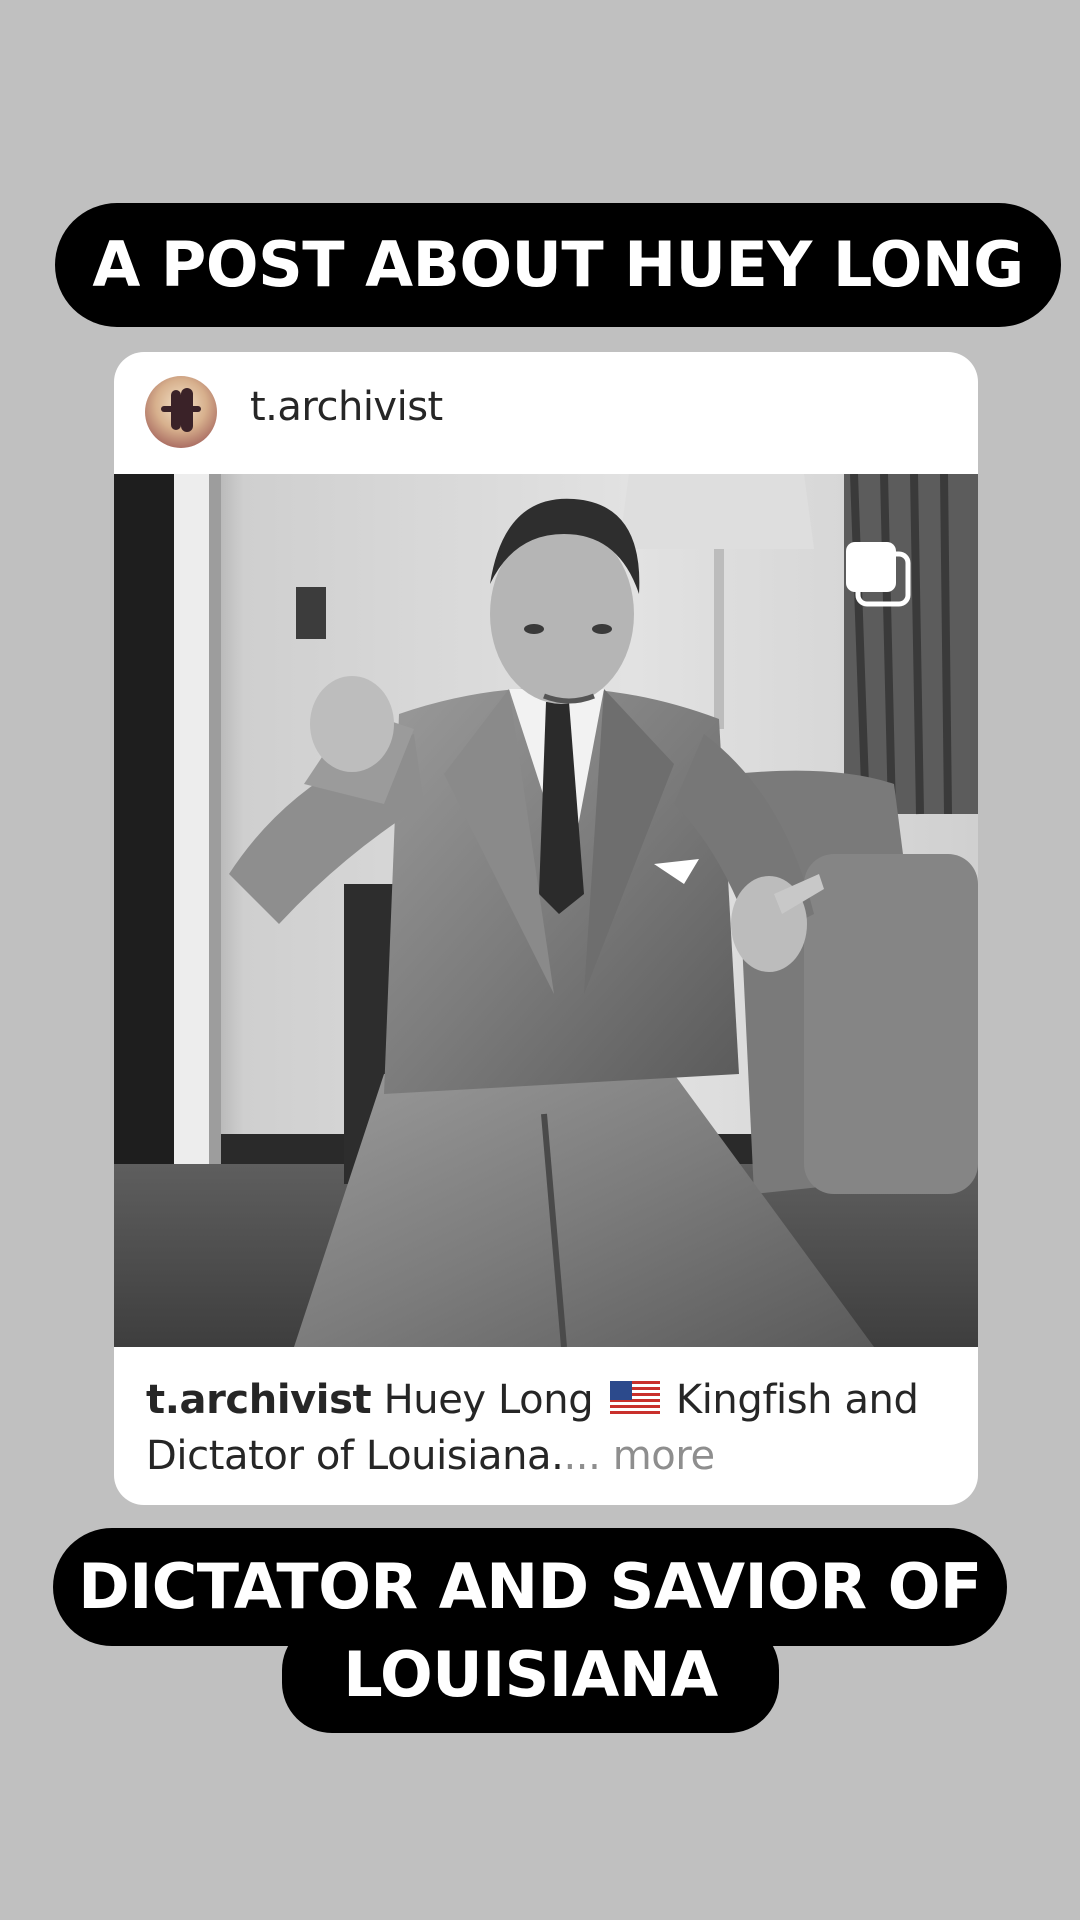 Image resolution: width=1080 pixels, height=1920 pixels. What do you see at coordinates (530, 1674) in the screenshot?
I see `bottom-banner-line2-text: LOUISIANA` at bounding box center [530, 1674].